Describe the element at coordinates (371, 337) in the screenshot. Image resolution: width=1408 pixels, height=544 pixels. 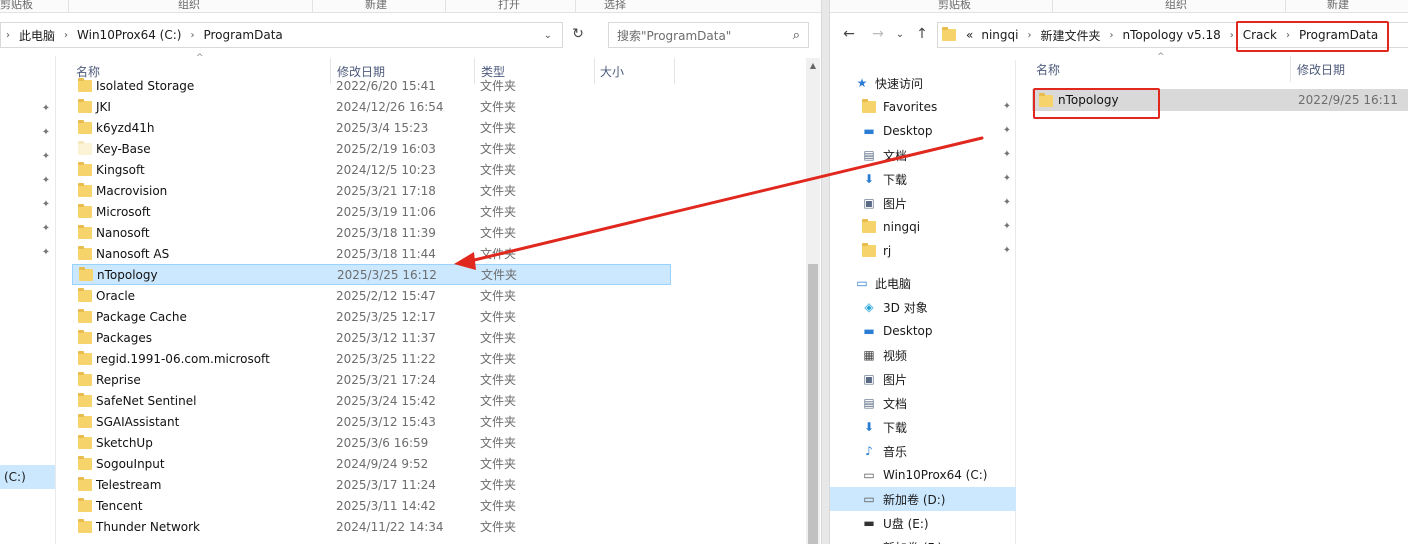
I see `list-item: Packages 2025/3/12 11:37 文件夹` at that location.